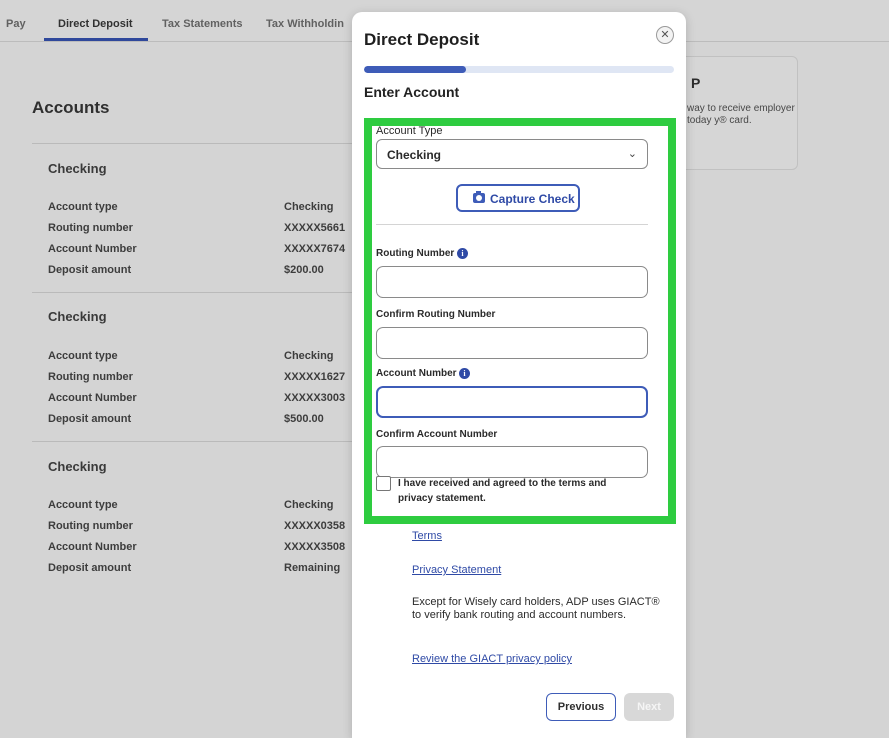 This screenshot has width=889, height=738. Describe the element at coordinates (512, 343) in the screenshot. I see `confirm-routing-number-input` at that location.